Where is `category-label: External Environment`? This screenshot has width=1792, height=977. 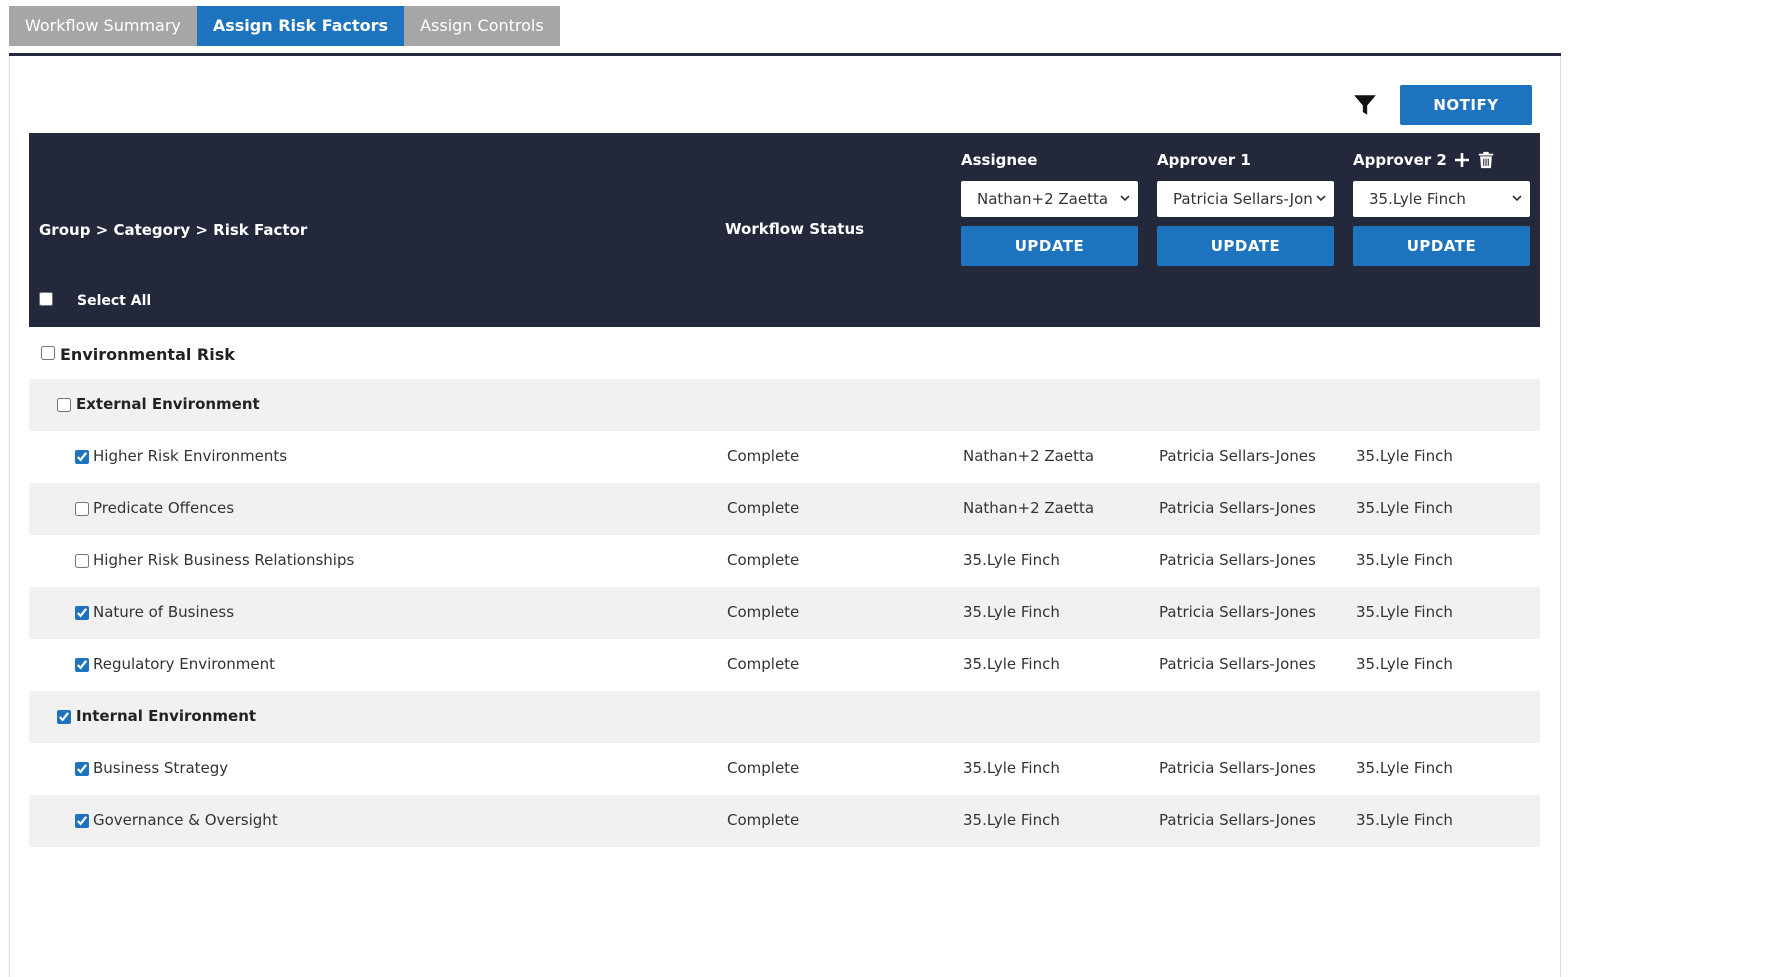
category-label: External Environment is located at coordinates (168, 404).